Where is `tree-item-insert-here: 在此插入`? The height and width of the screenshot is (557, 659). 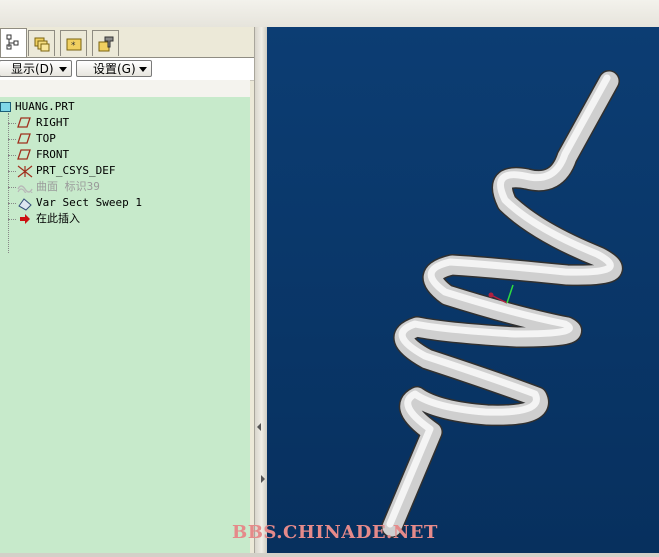 tree-item-insert-here: 在此插入 is located at coordinates (125, 219).